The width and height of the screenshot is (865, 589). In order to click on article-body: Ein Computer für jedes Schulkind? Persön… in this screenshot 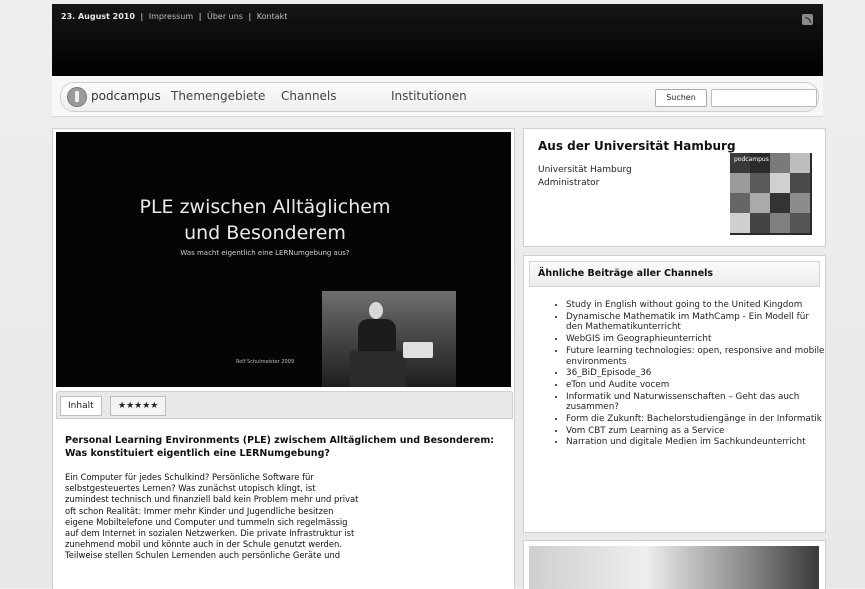, I will do `click(212, 516)`.